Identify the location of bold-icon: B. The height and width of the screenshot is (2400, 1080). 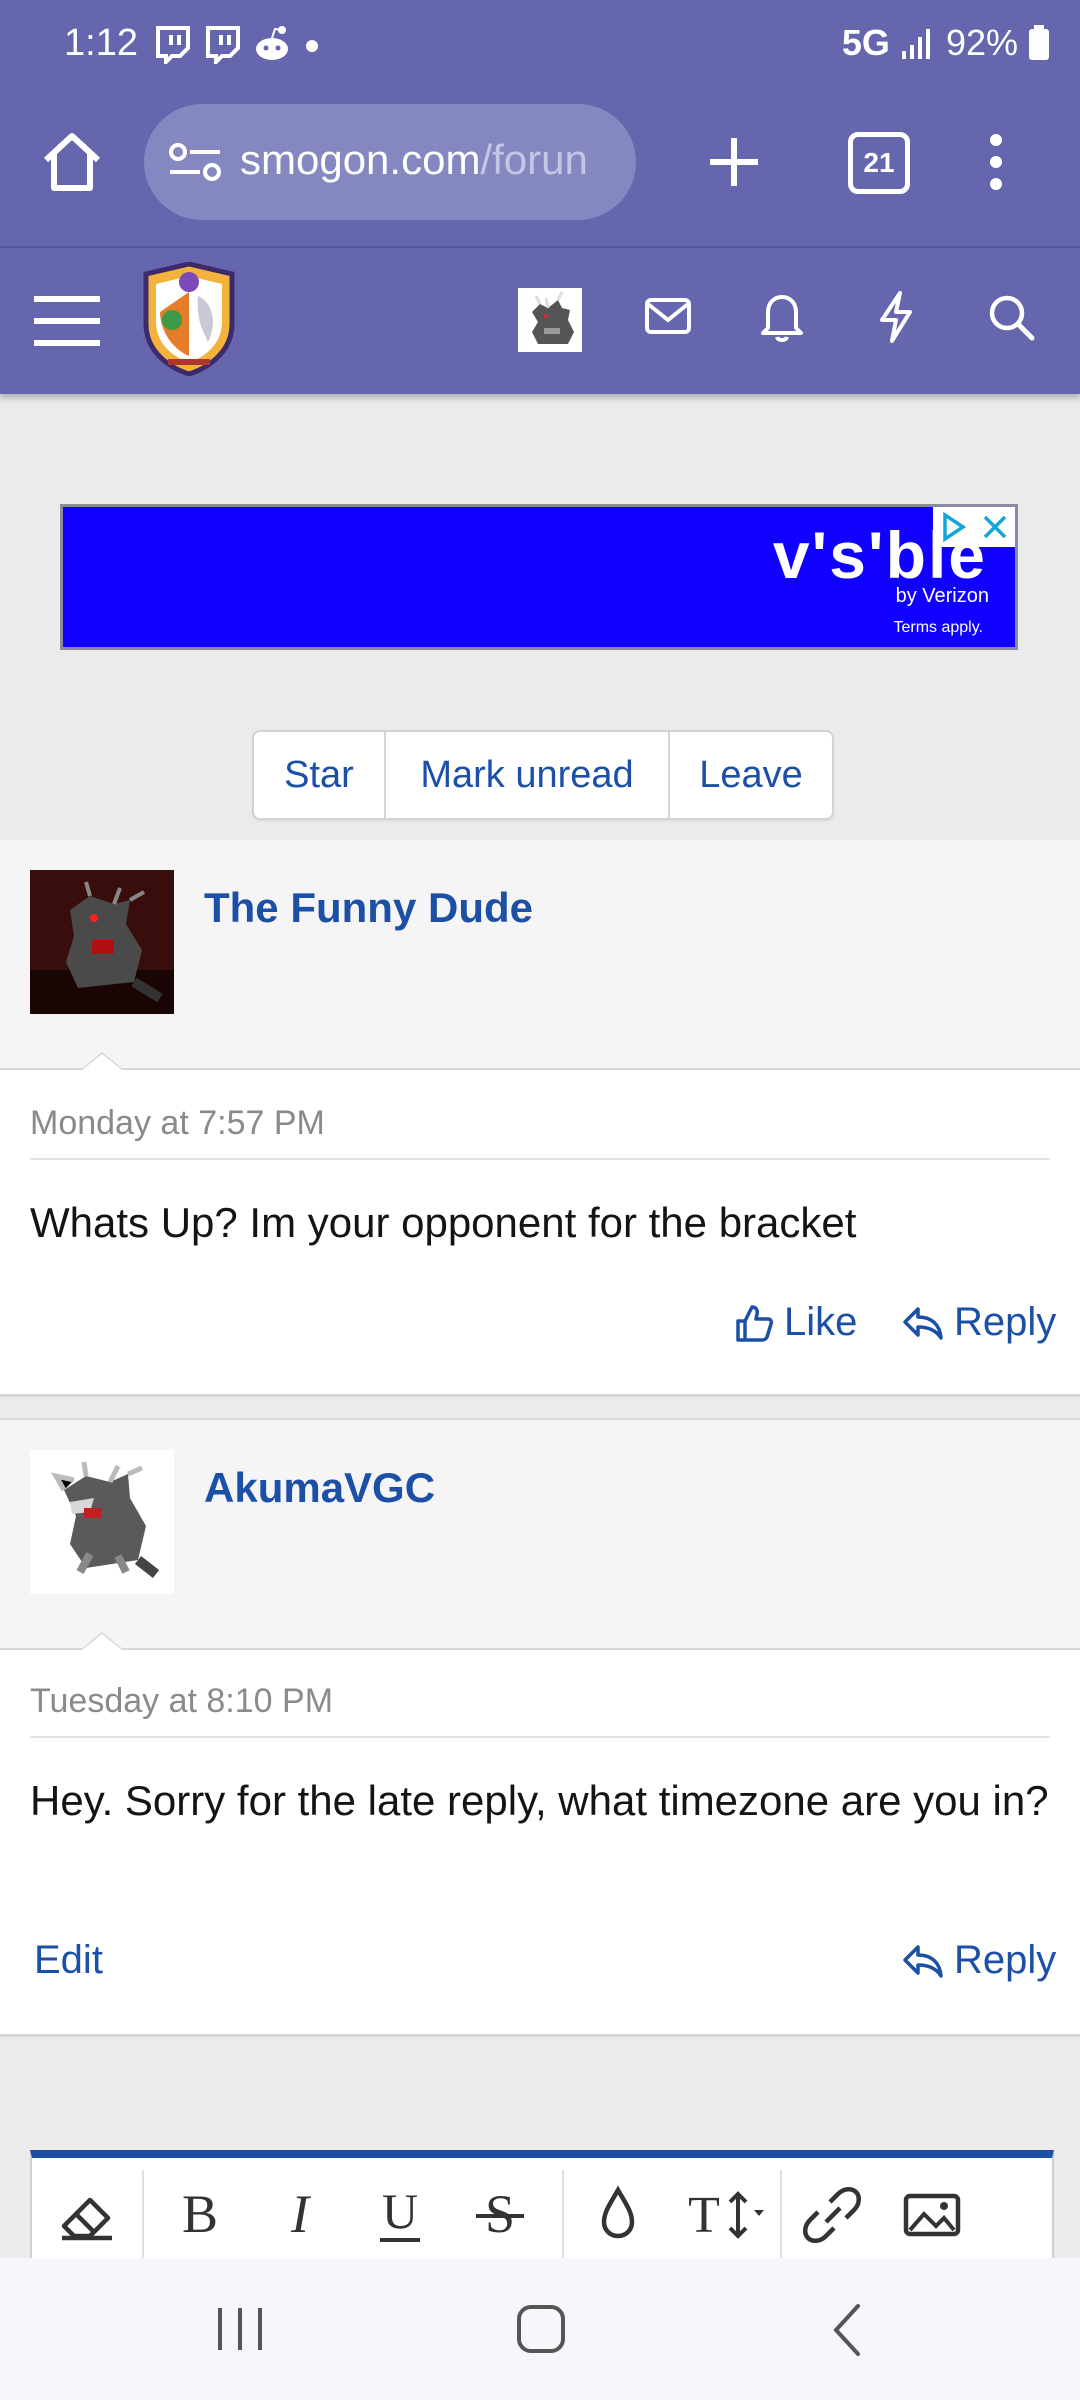
(200, 2214).